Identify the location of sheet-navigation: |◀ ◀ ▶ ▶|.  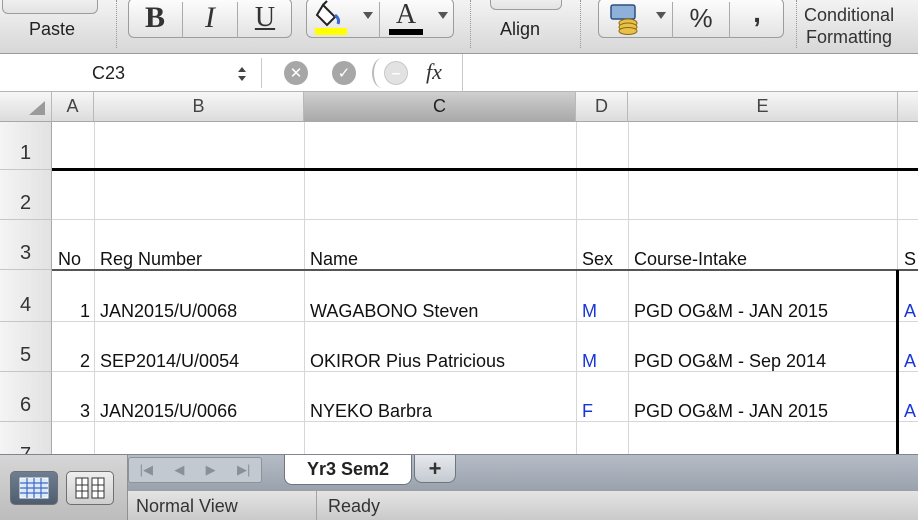
(195, 470).